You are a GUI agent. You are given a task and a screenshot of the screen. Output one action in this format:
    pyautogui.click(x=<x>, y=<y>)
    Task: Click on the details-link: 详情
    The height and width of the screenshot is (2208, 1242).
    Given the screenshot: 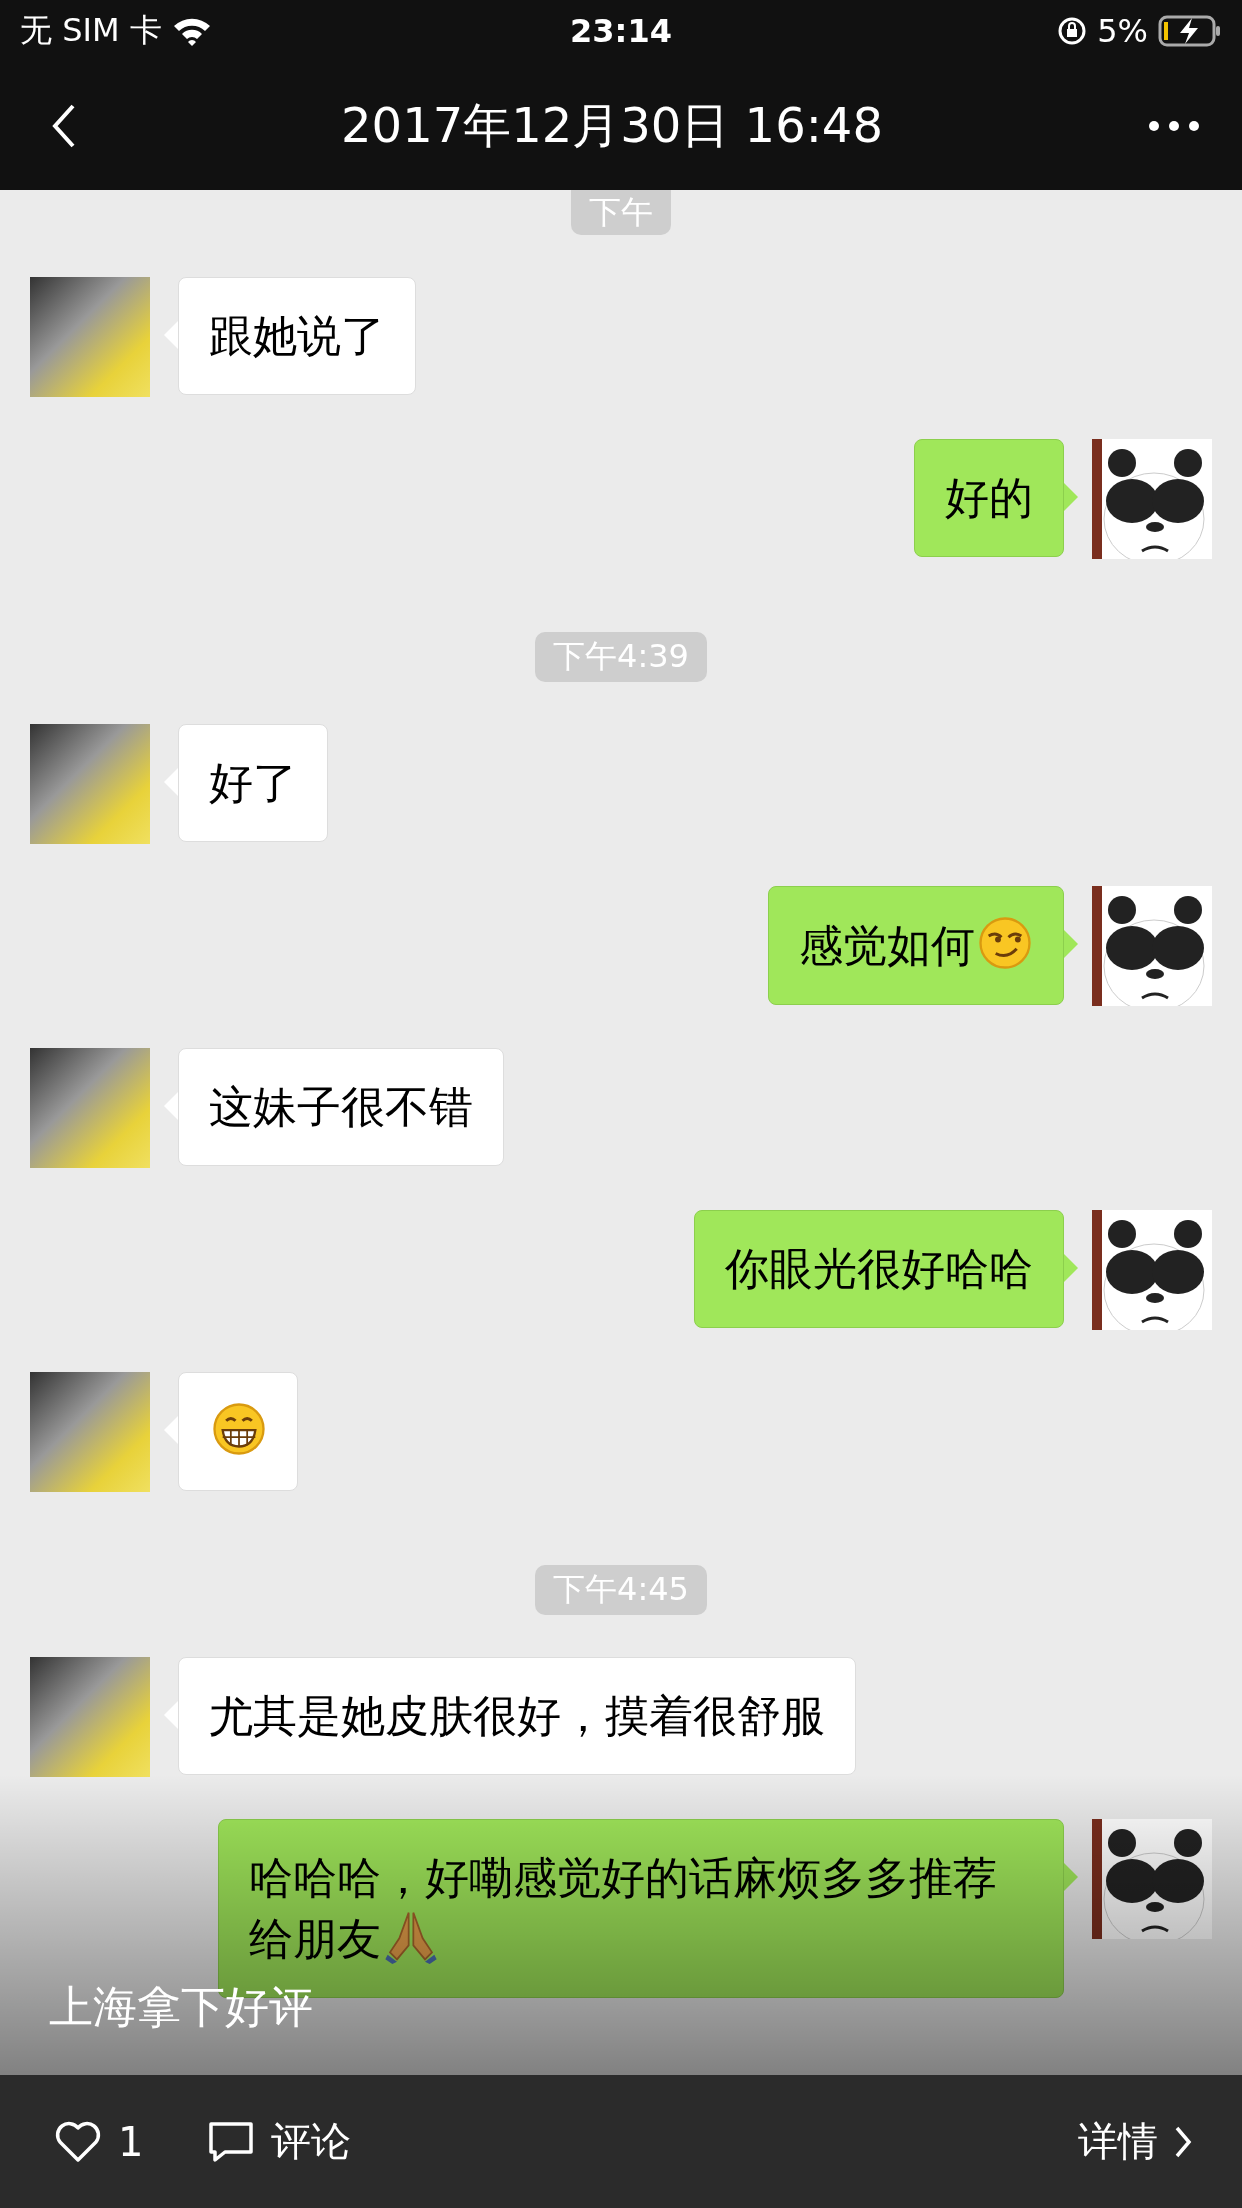 What is the action you would take?
    pyautogui.click(x=1118, y=2141)
    